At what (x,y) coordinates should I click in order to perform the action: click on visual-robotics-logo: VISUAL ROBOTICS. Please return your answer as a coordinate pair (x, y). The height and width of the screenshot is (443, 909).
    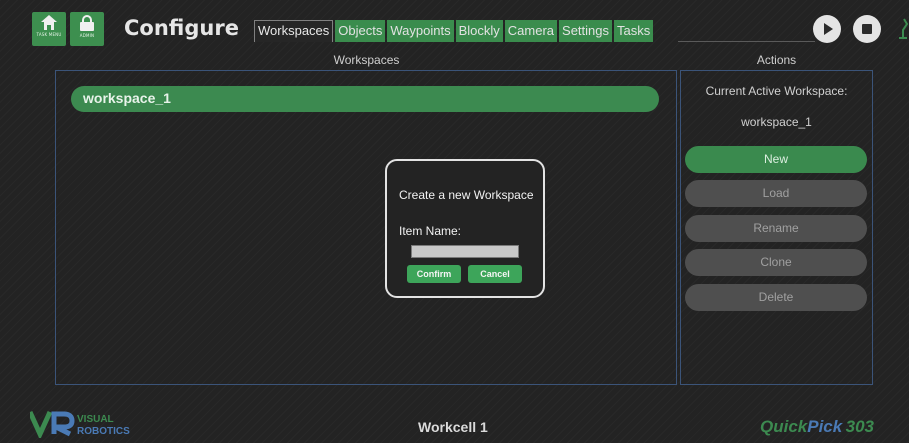
    Looking at the image, I should click on (80, 424).